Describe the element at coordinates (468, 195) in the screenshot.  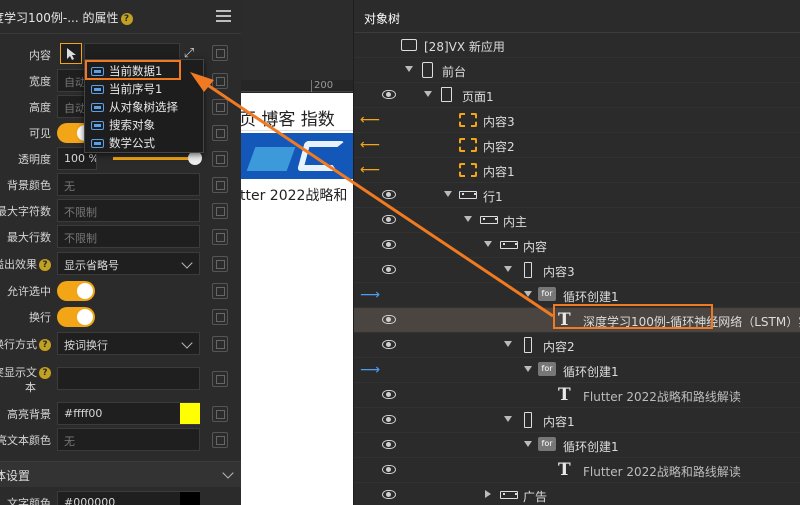
I see `row-icon` at that location.